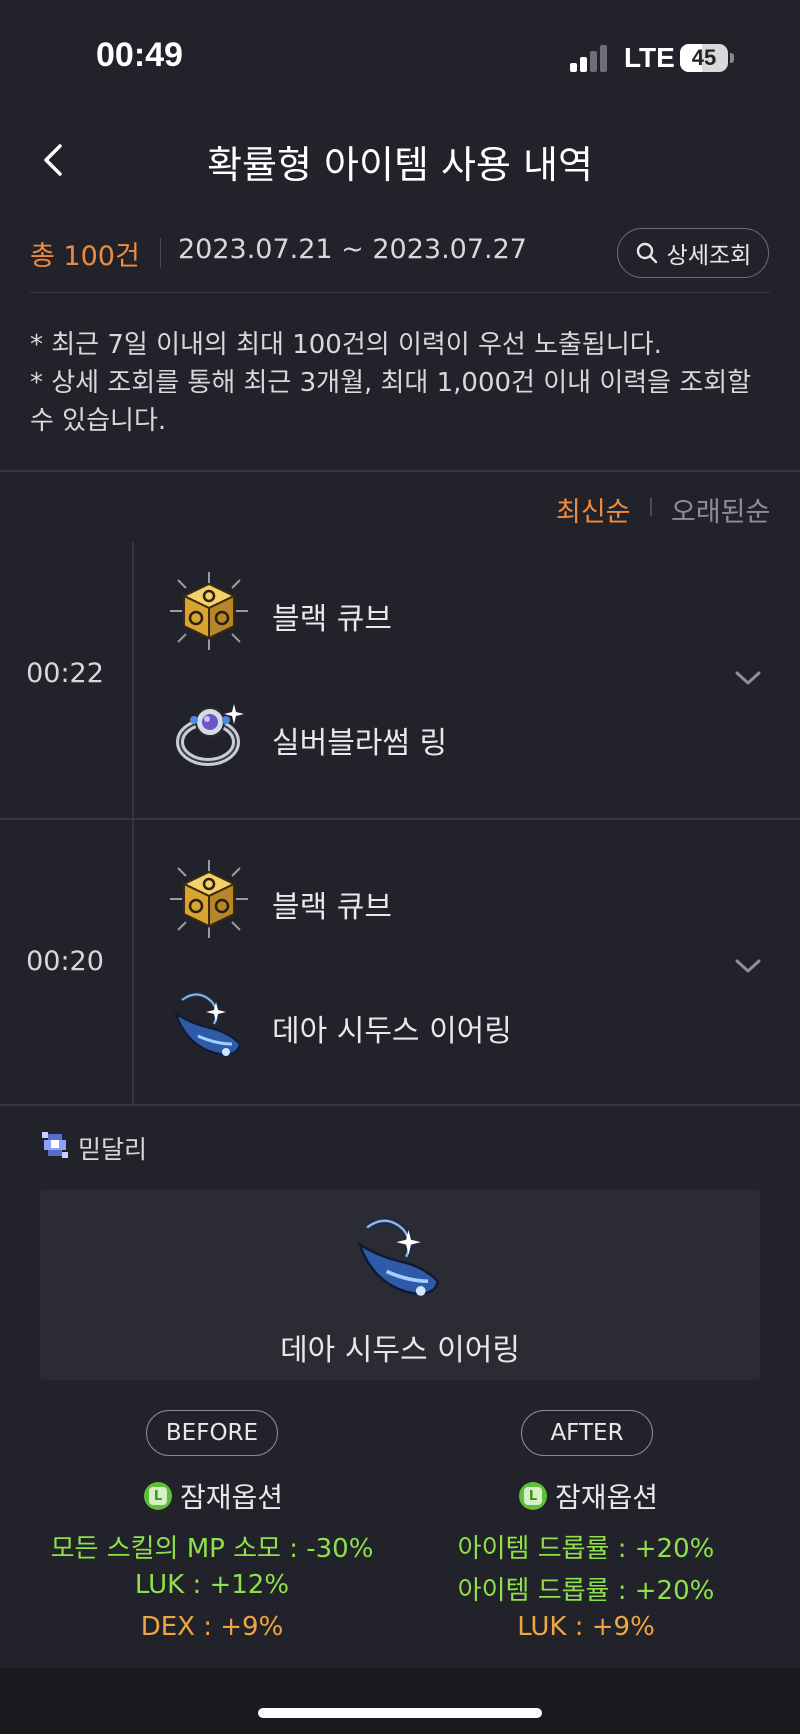 The image size is (800, 1734). I want to click on item-name: 데아 시두스 이어링, so click(392, 1031).